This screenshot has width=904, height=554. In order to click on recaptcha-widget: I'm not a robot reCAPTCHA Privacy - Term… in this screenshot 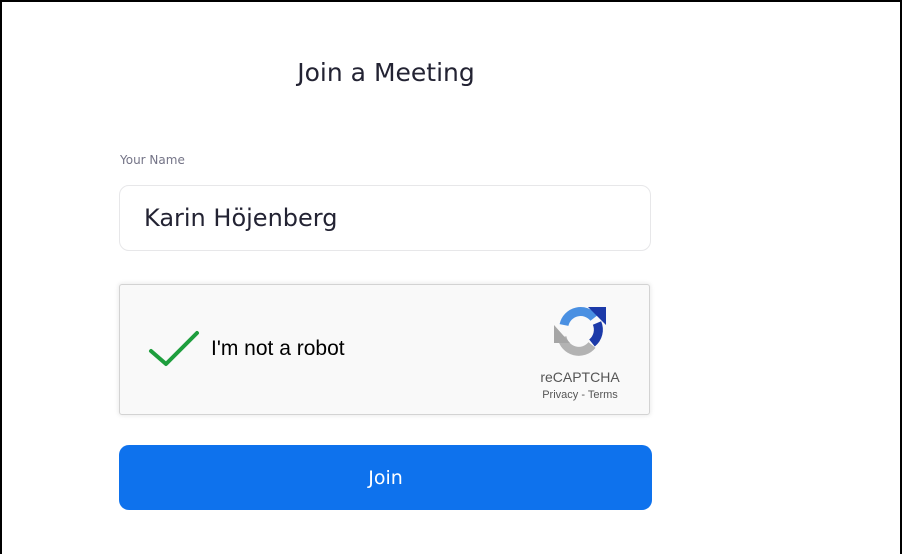, I will do `click(384, 349)`.